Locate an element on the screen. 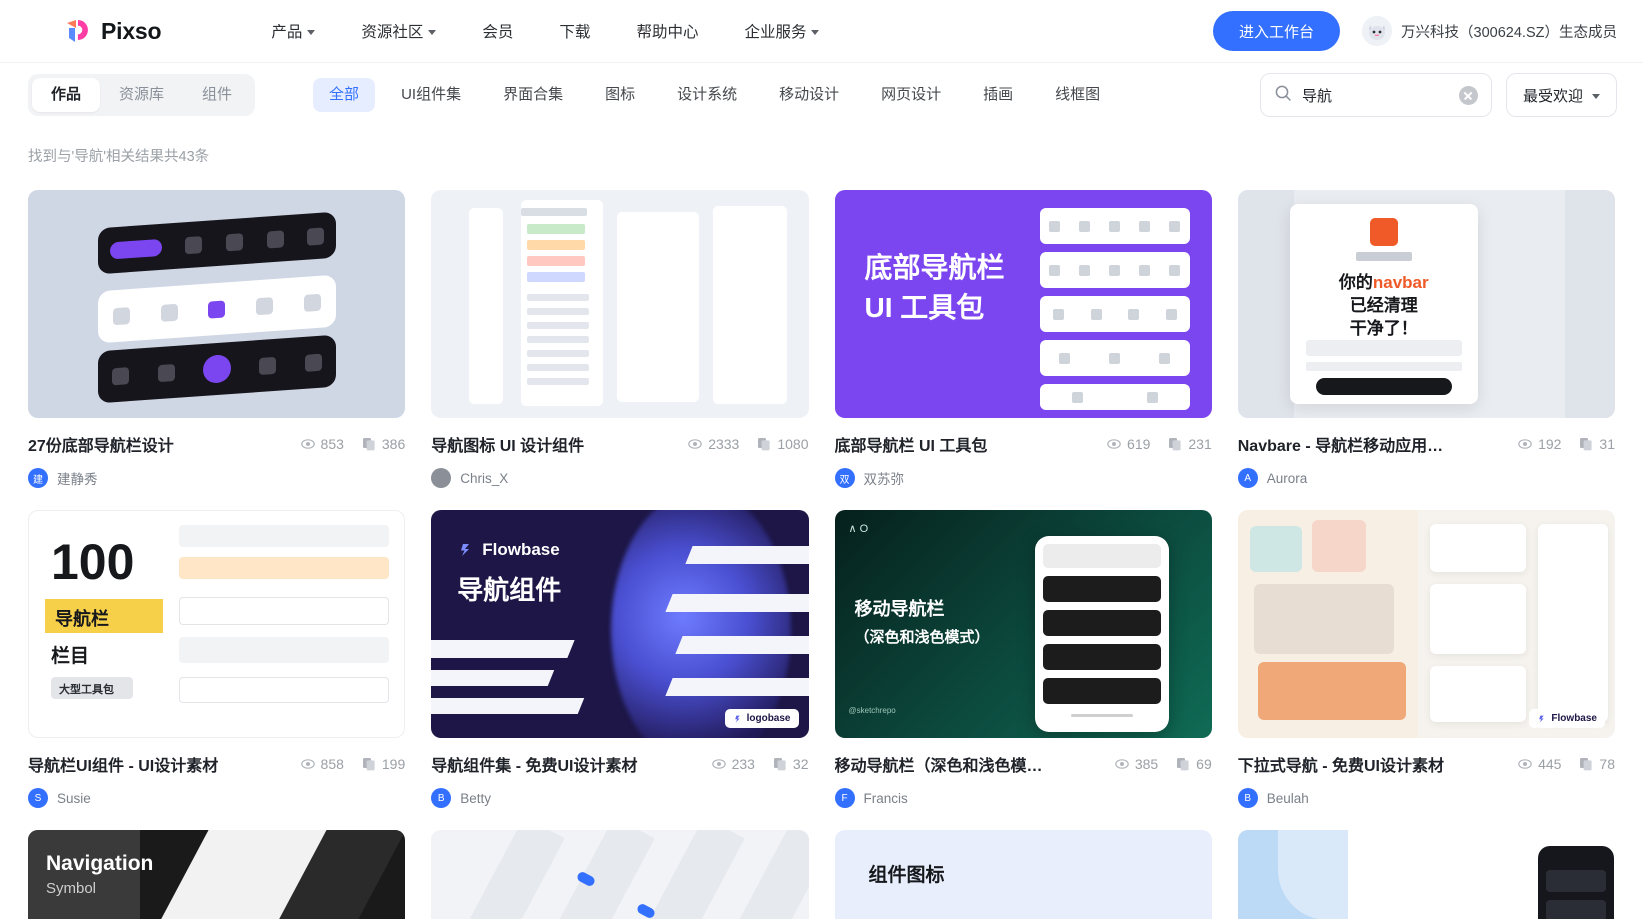  thumbnail-heading: 底部导航栏 UI 工具包 is located at coordinates (934, 287).